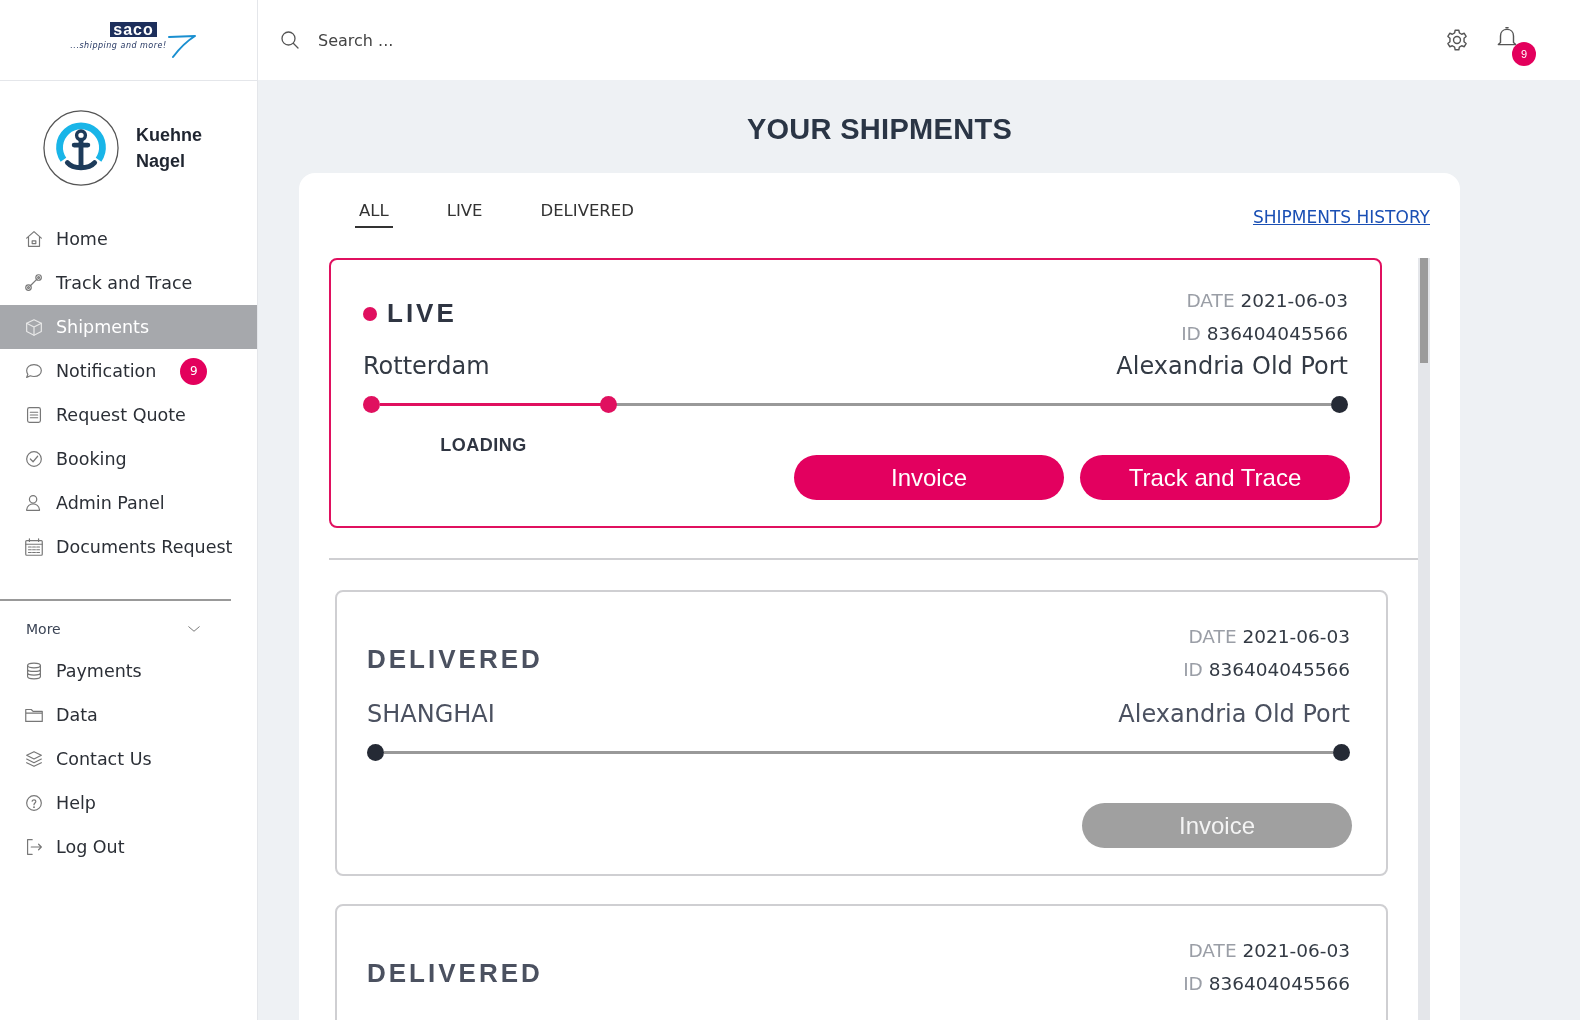 The image size is (1580, 1020). What do you see at coordinates (34, 239) in the screenshot?
I see `house-icon` at bounding box center [34, 239].